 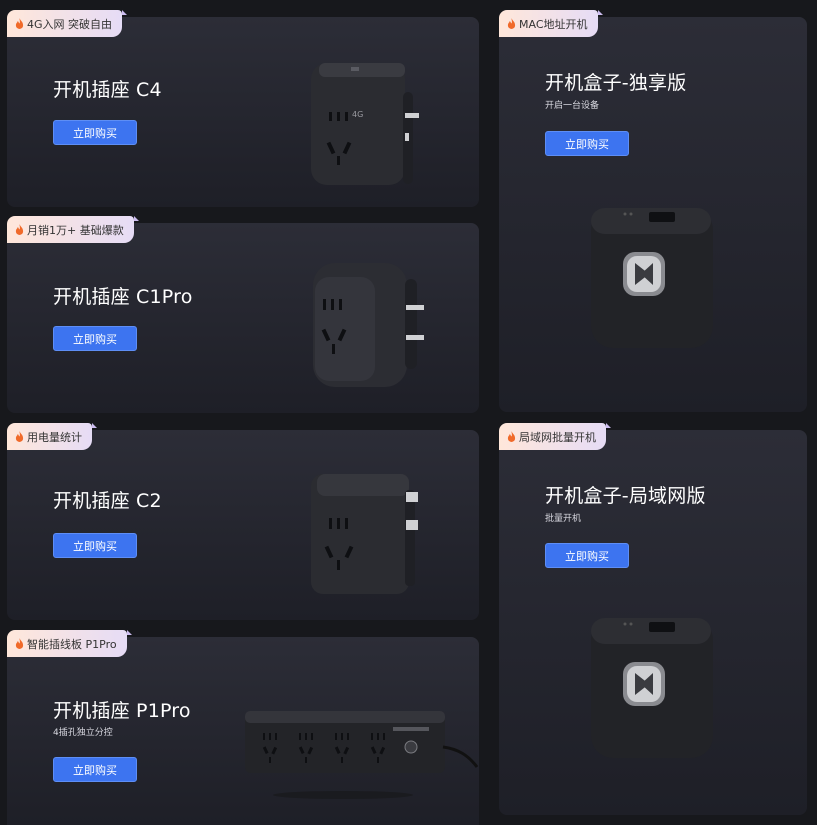 What do you see at coordinates (243, 727) in the screenshot?
I see `product-card-p1pro: 智能插线板 P1Pro 开机插座 P1Pro 4插孔独立分控 立即购买` at bounding box center [243, 727].